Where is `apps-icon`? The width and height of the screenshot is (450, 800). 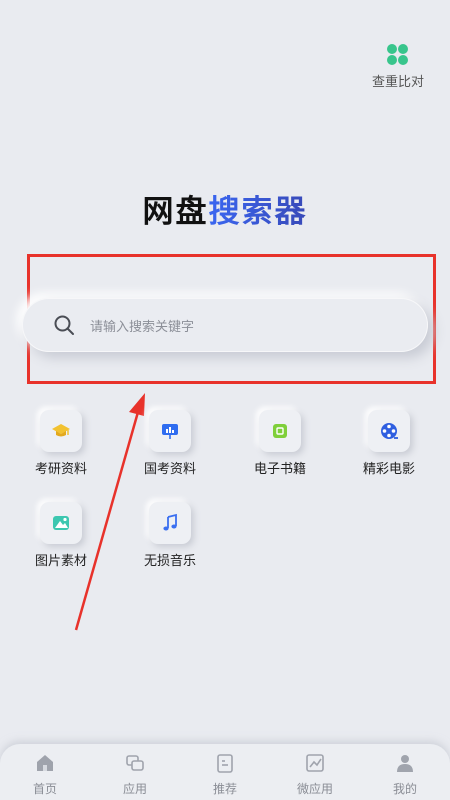
apps-icon is located at coordinates (135, 763).